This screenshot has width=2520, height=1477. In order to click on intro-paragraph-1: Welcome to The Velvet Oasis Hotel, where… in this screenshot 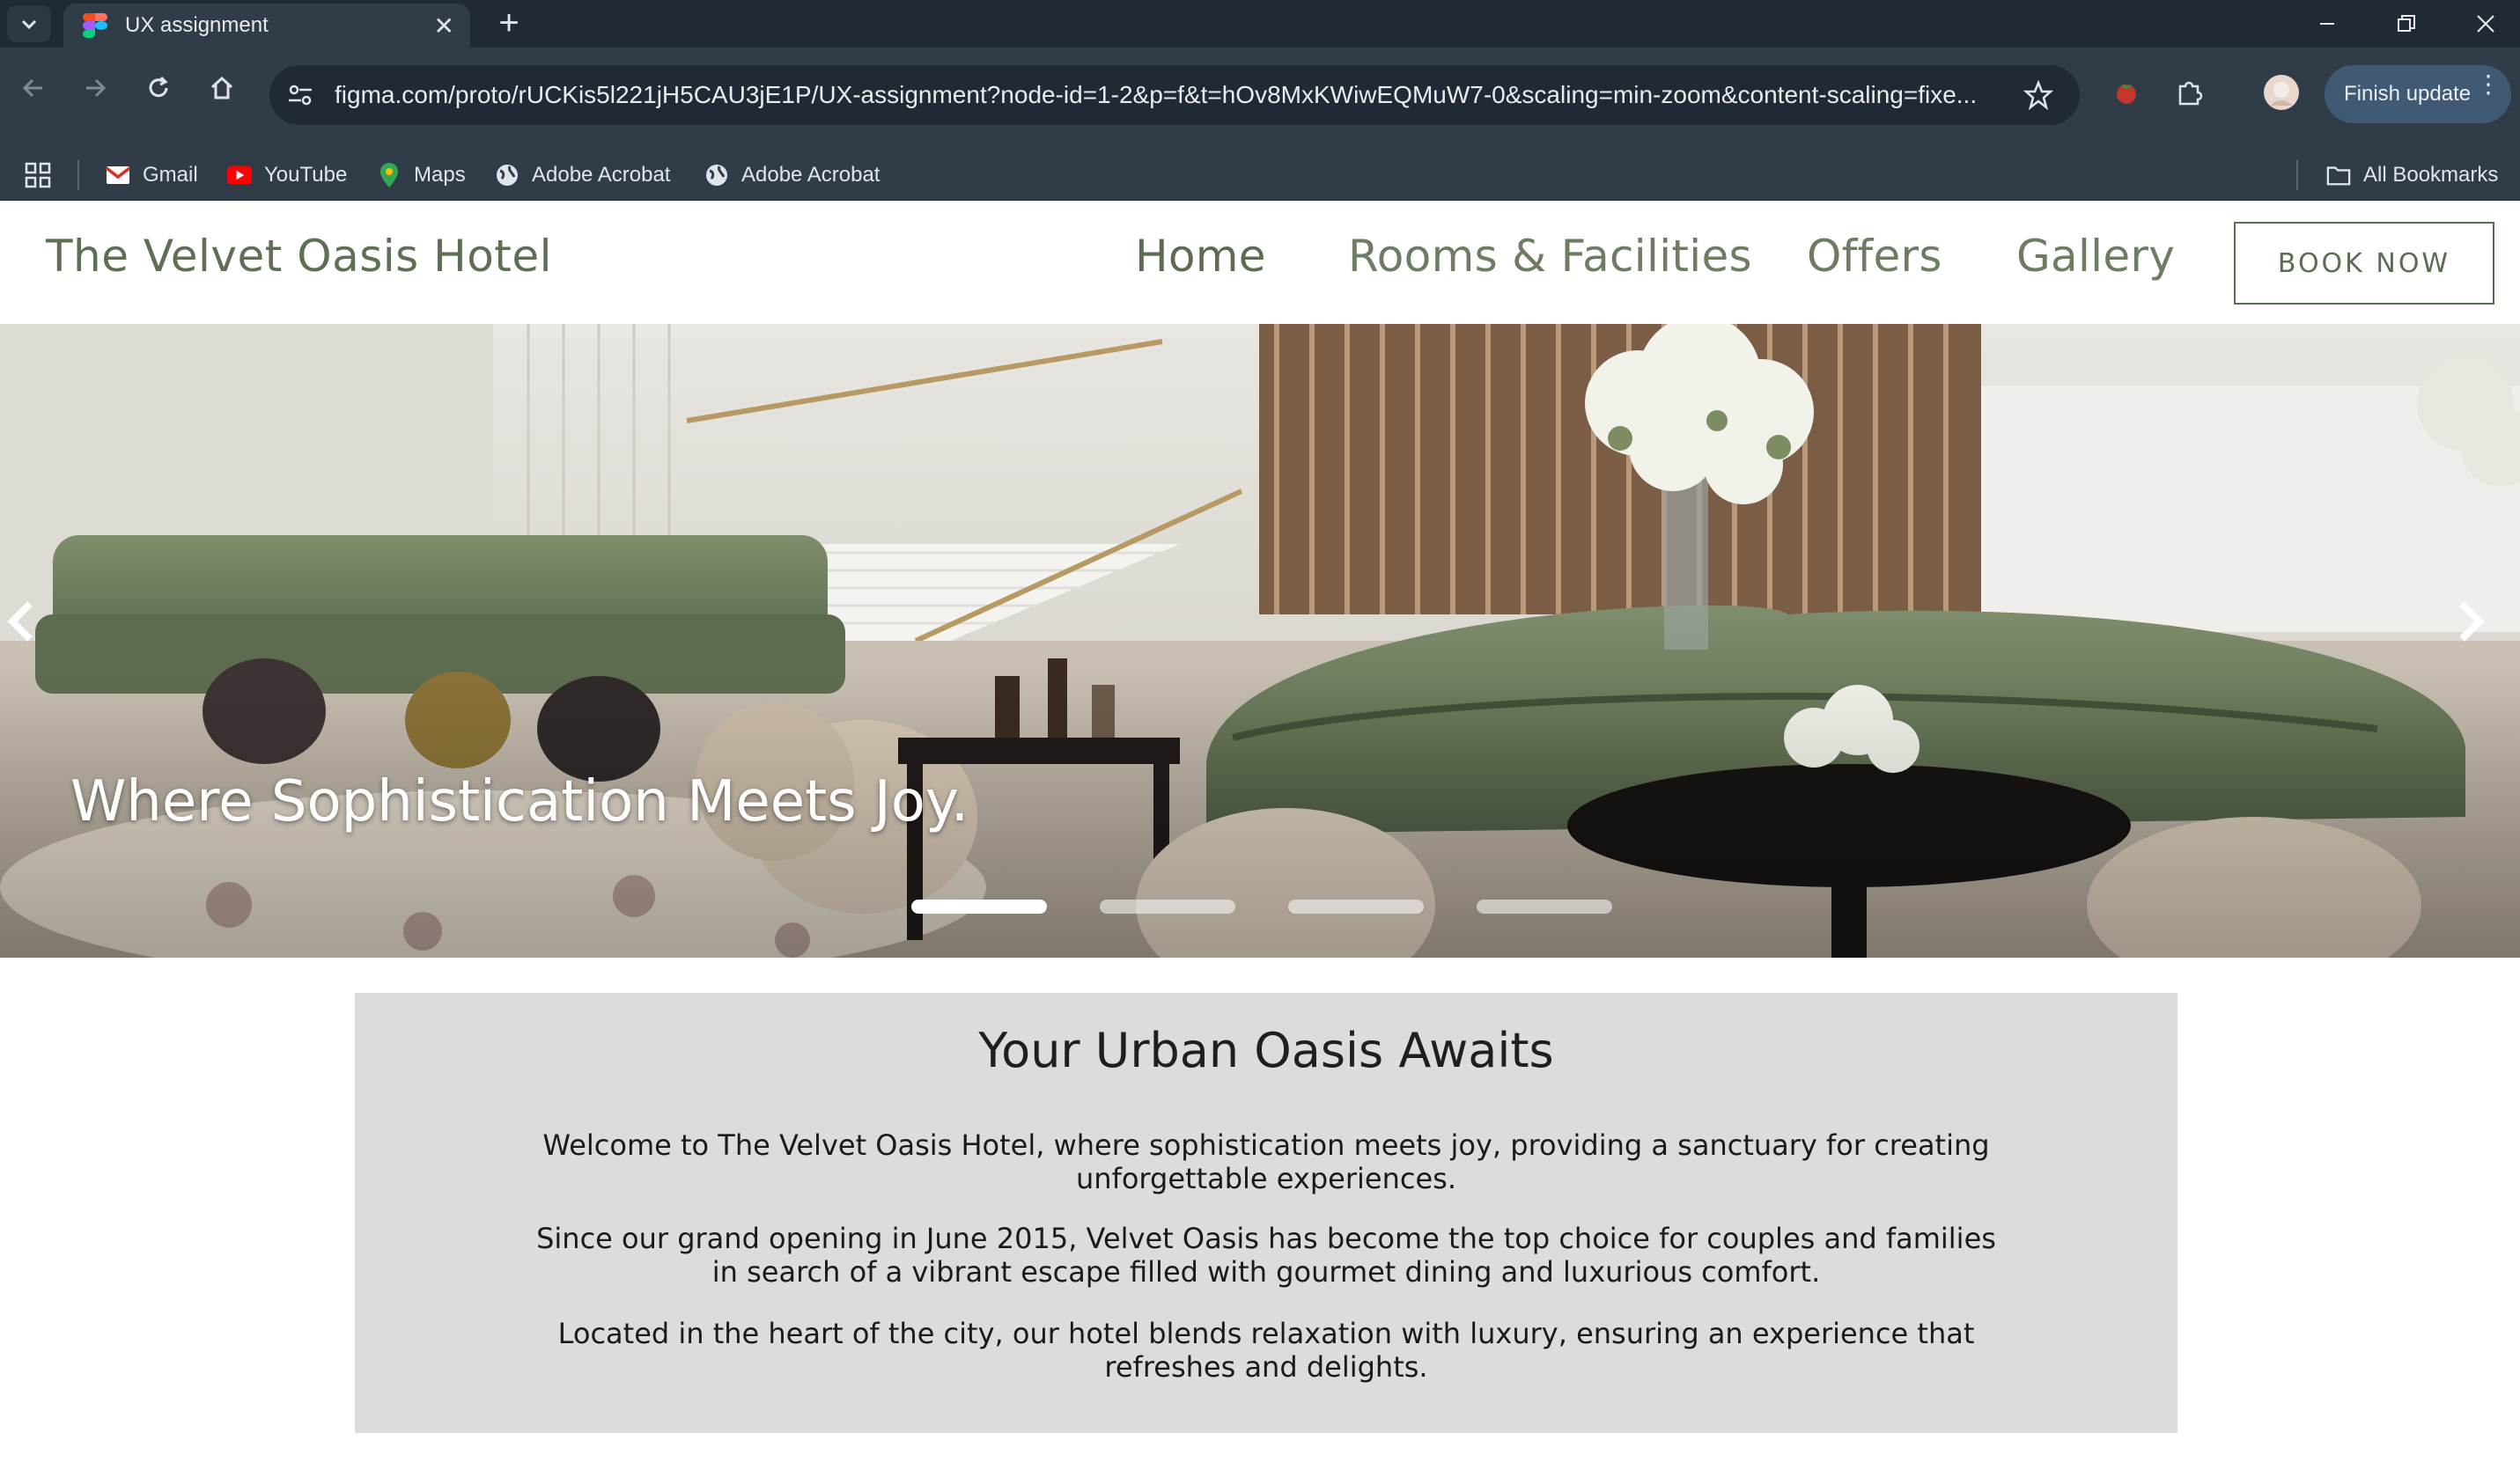, I will do `click(1266, 1161)`.